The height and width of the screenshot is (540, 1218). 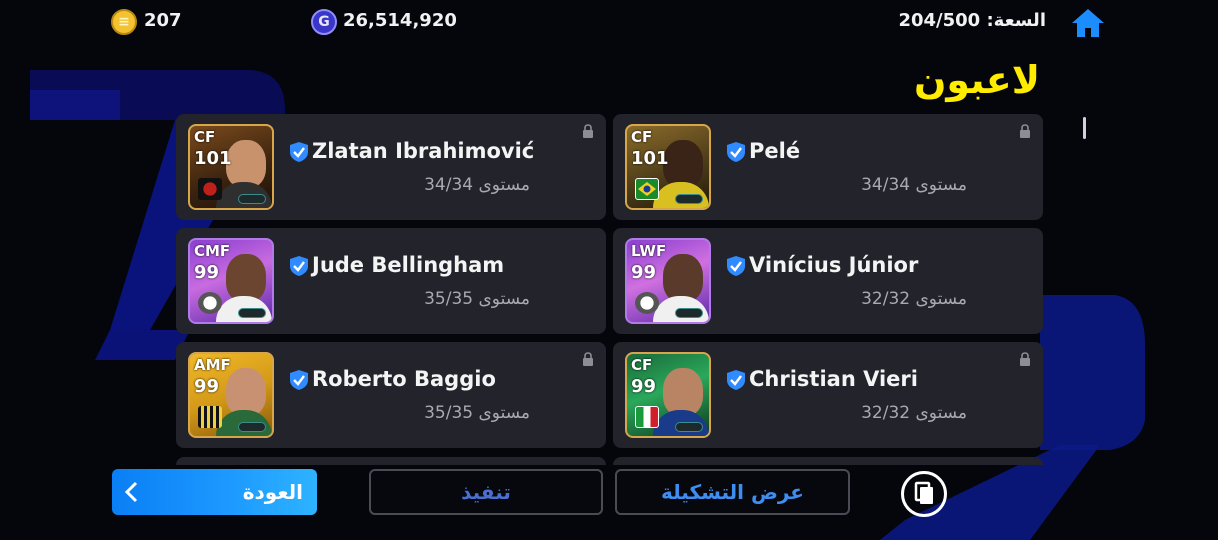 What do you see at coordinates (163, 20) in the screenshot?
I see `coins-value: 207` at bounding box center [163, 20].